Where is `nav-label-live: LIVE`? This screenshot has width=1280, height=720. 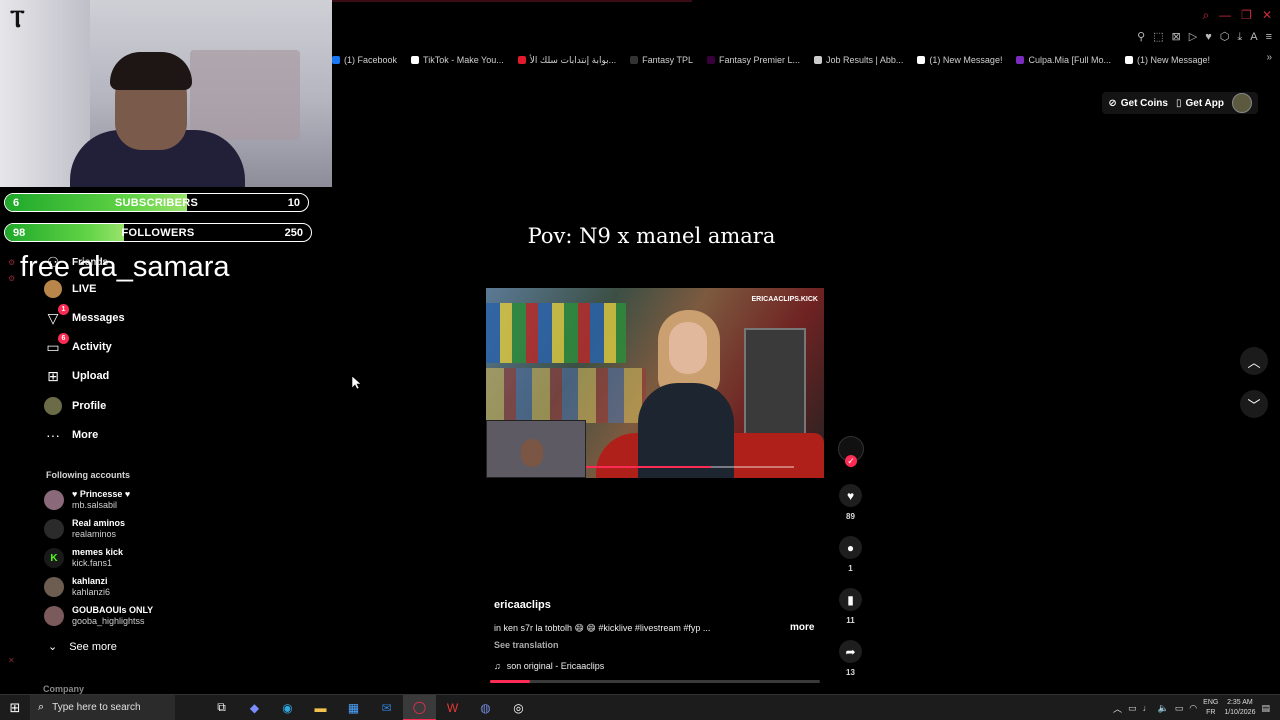
nav-label-live: LIVE is located at coordinates (84, 289).